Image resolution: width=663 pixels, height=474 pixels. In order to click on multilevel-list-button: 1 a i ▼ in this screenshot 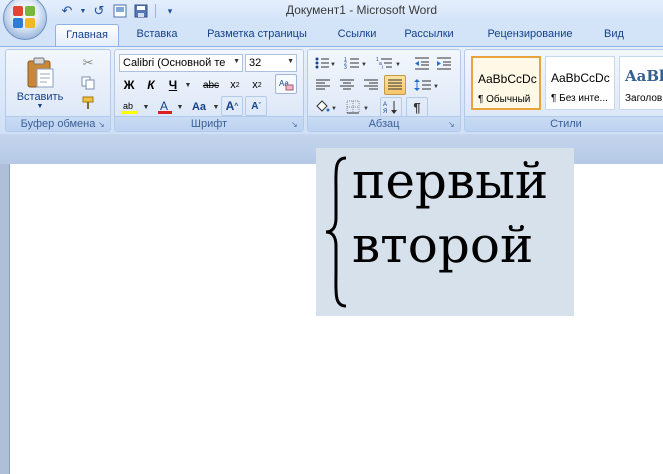, I will do `click(389, 63)`.